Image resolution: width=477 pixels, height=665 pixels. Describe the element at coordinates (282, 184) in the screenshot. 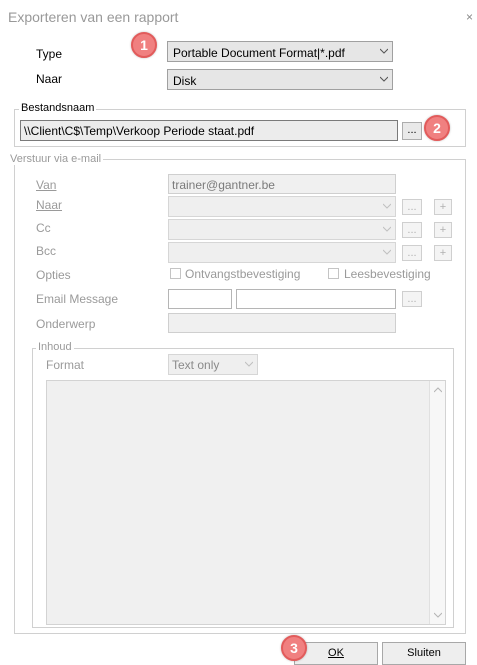

I see `van-input: trainer@gantner.be` at that location.